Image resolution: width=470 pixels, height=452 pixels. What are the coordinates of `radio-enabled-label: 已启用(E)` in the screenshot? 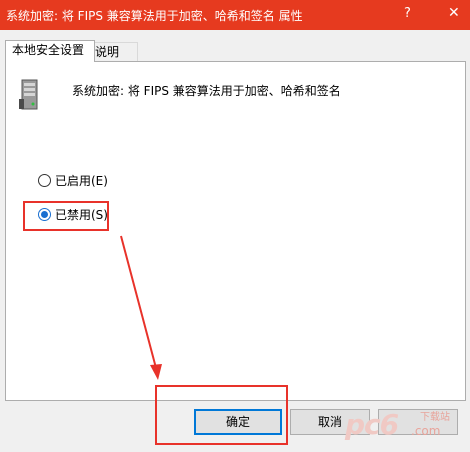 It's located at (81, 181).